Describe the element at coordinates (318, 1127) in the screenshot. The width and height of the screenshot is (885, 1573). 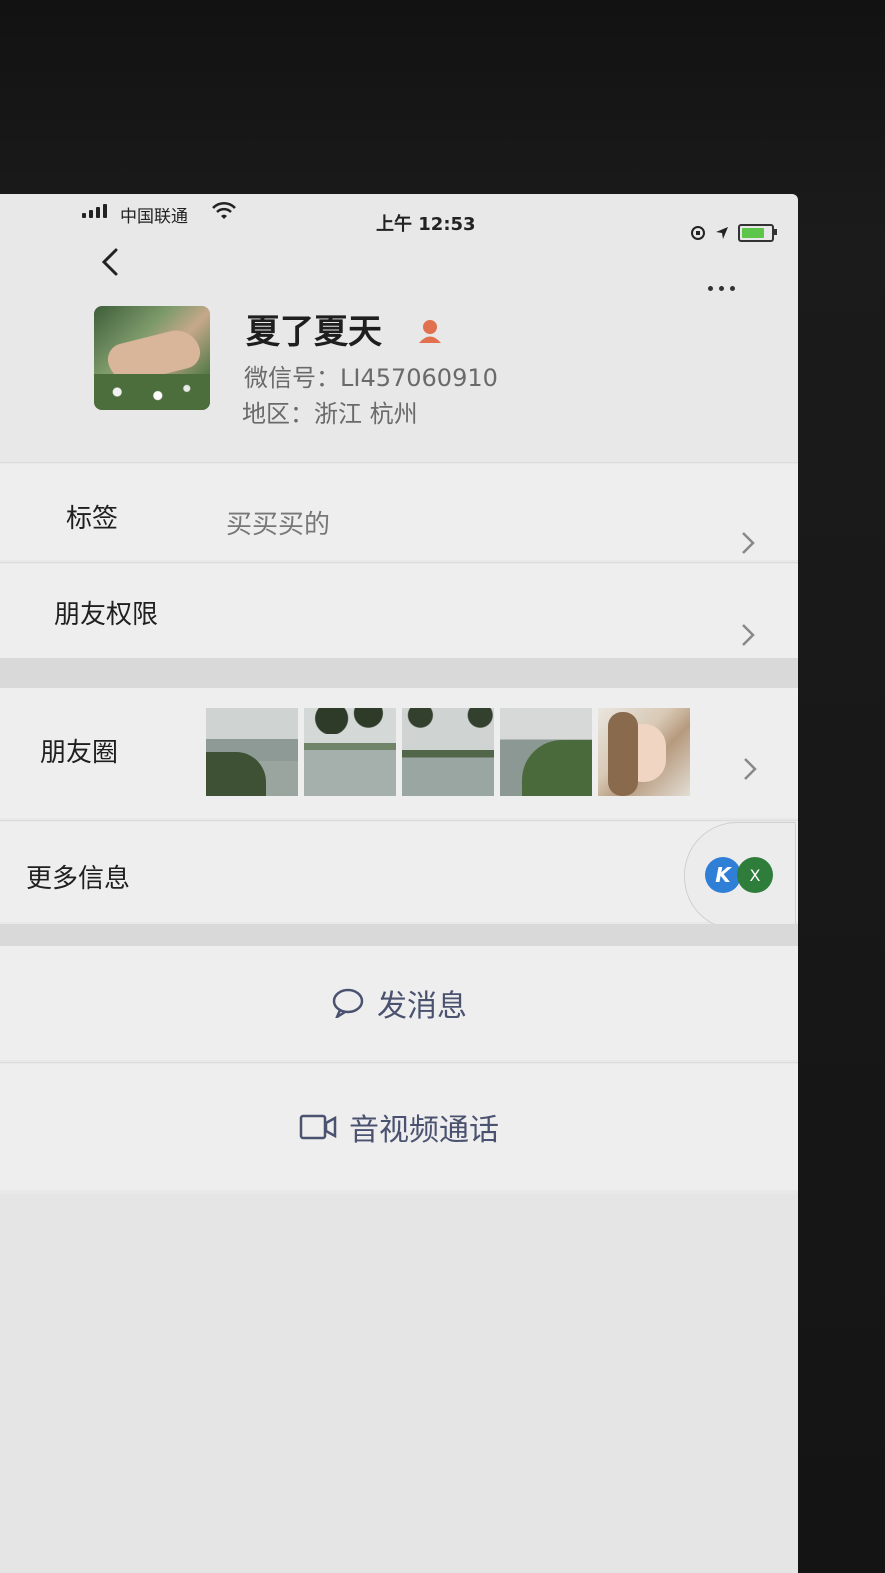
I see `video-camera-icon` at that location.